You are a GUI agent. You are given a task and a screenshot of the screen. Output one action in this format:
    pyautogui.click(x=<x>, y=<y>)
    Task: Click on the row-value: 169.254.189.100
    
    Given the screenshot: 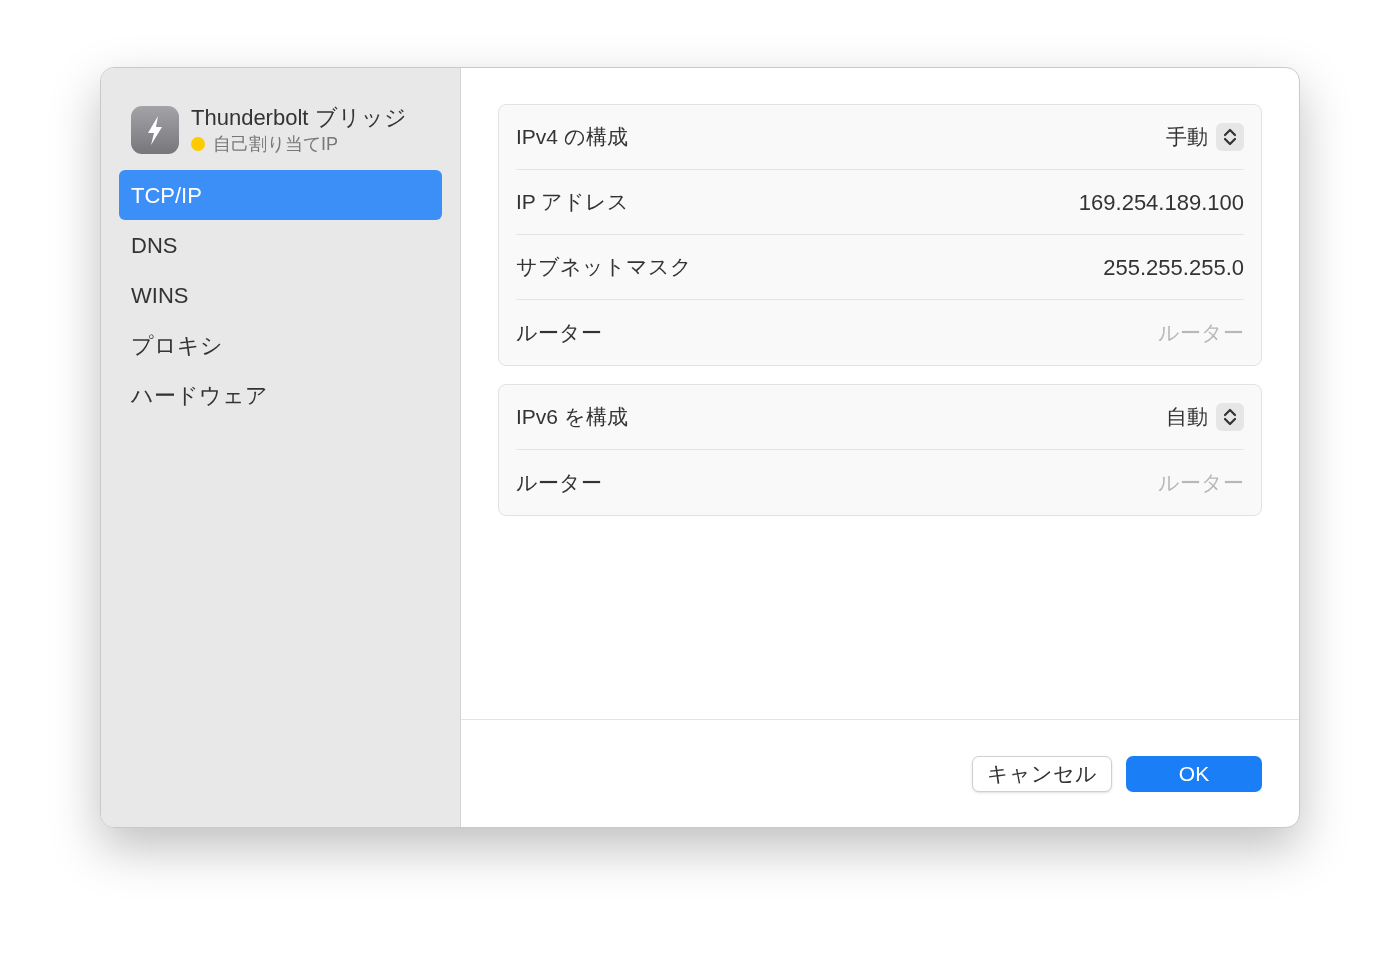 What is the action you would take?
    pyautogui.click(x=1161, y=202)
    